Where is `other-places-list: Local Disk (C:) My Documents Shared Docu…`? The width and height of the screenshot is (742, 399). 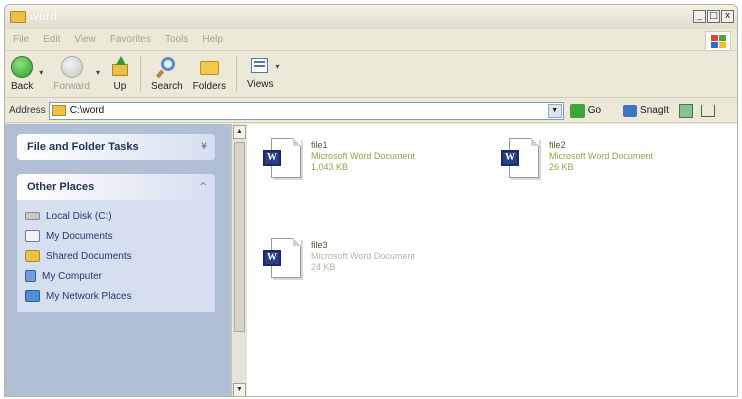 other-places-list: Local Disk (C:) My Documents Shared Docu… is located at coordinates (116, 256).